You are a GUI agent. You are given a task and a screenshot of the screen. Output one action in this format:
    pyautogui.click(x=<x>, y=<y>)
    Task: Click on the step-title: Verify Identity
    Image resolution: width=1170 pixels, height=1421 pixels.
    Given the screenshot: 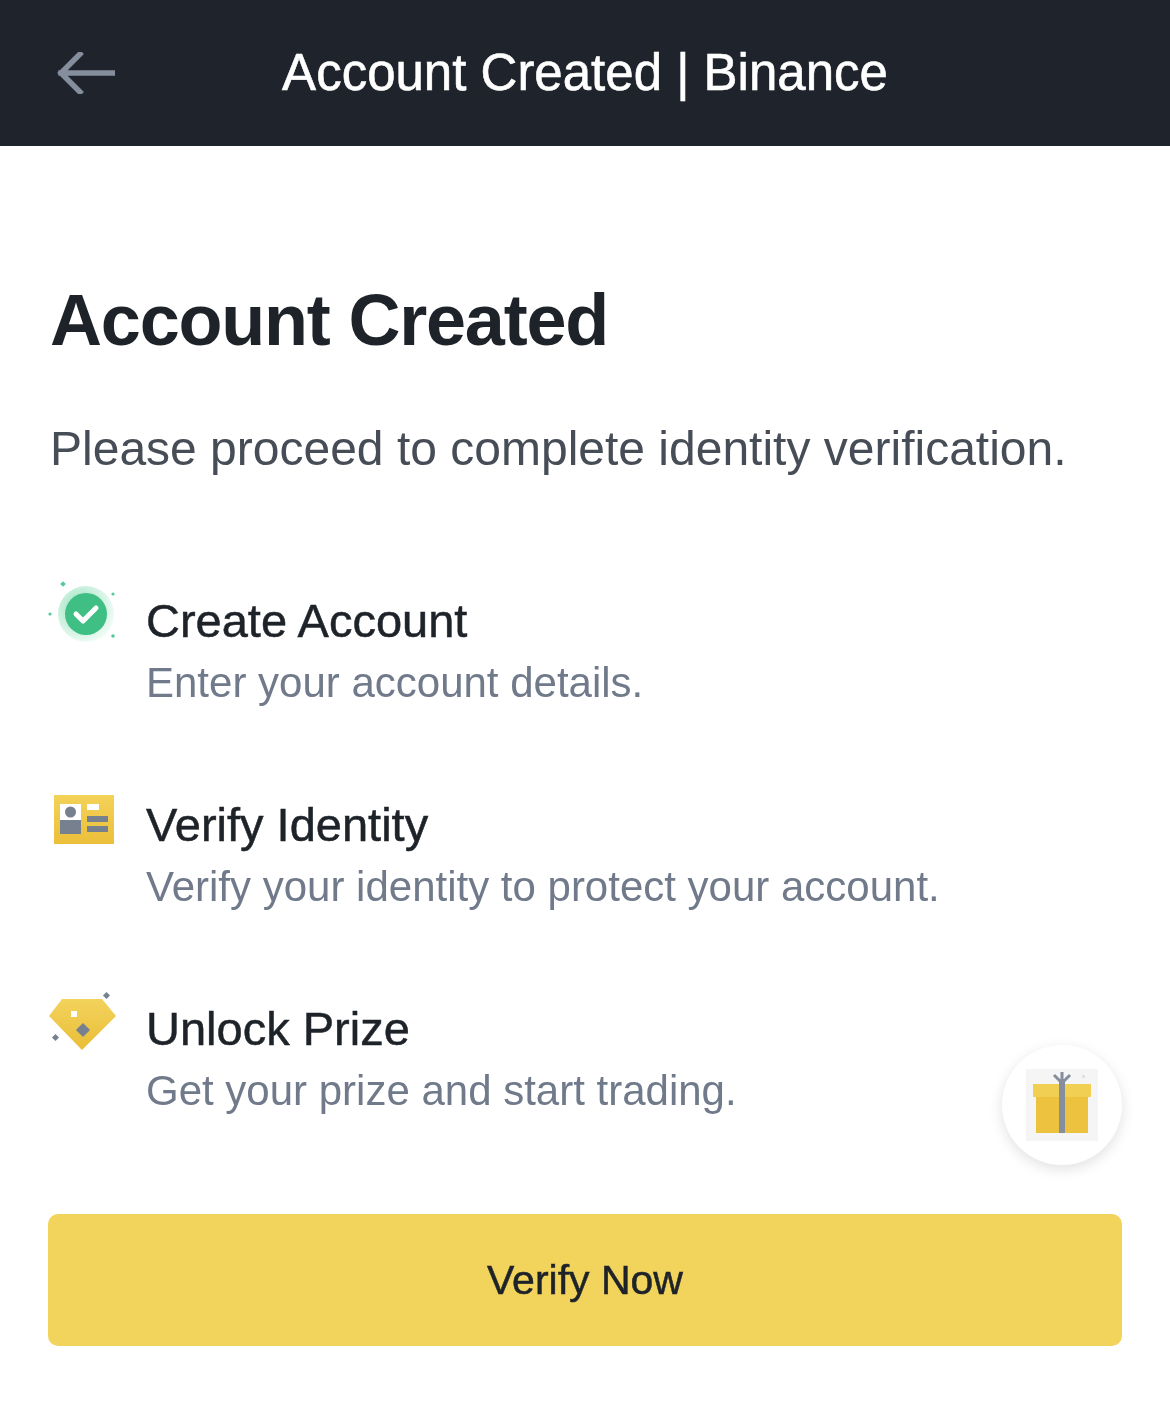 What is the action you would take?
    pyautogui.click(x=287, y=825)
    